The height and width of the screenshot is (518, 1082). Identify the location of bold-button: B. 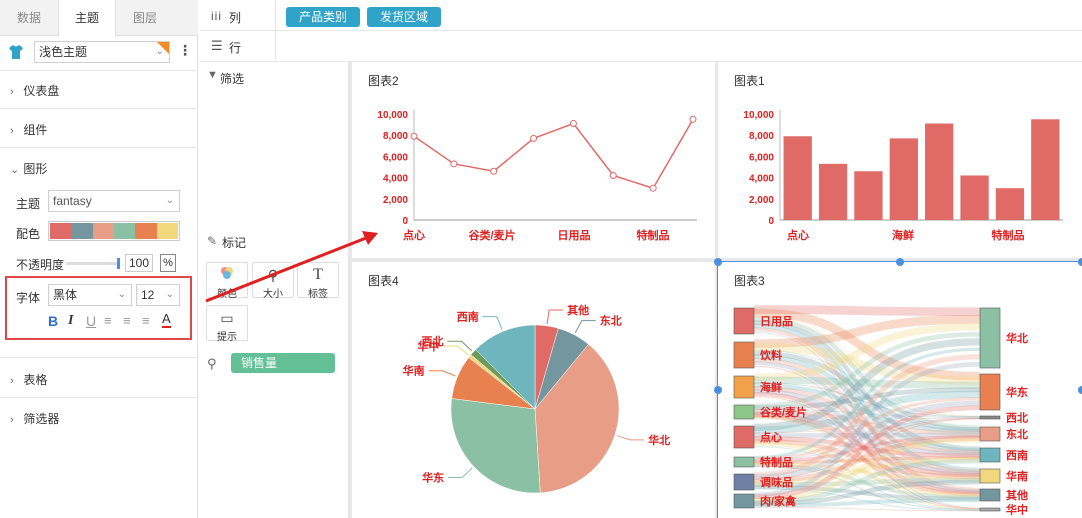
(53, 321).